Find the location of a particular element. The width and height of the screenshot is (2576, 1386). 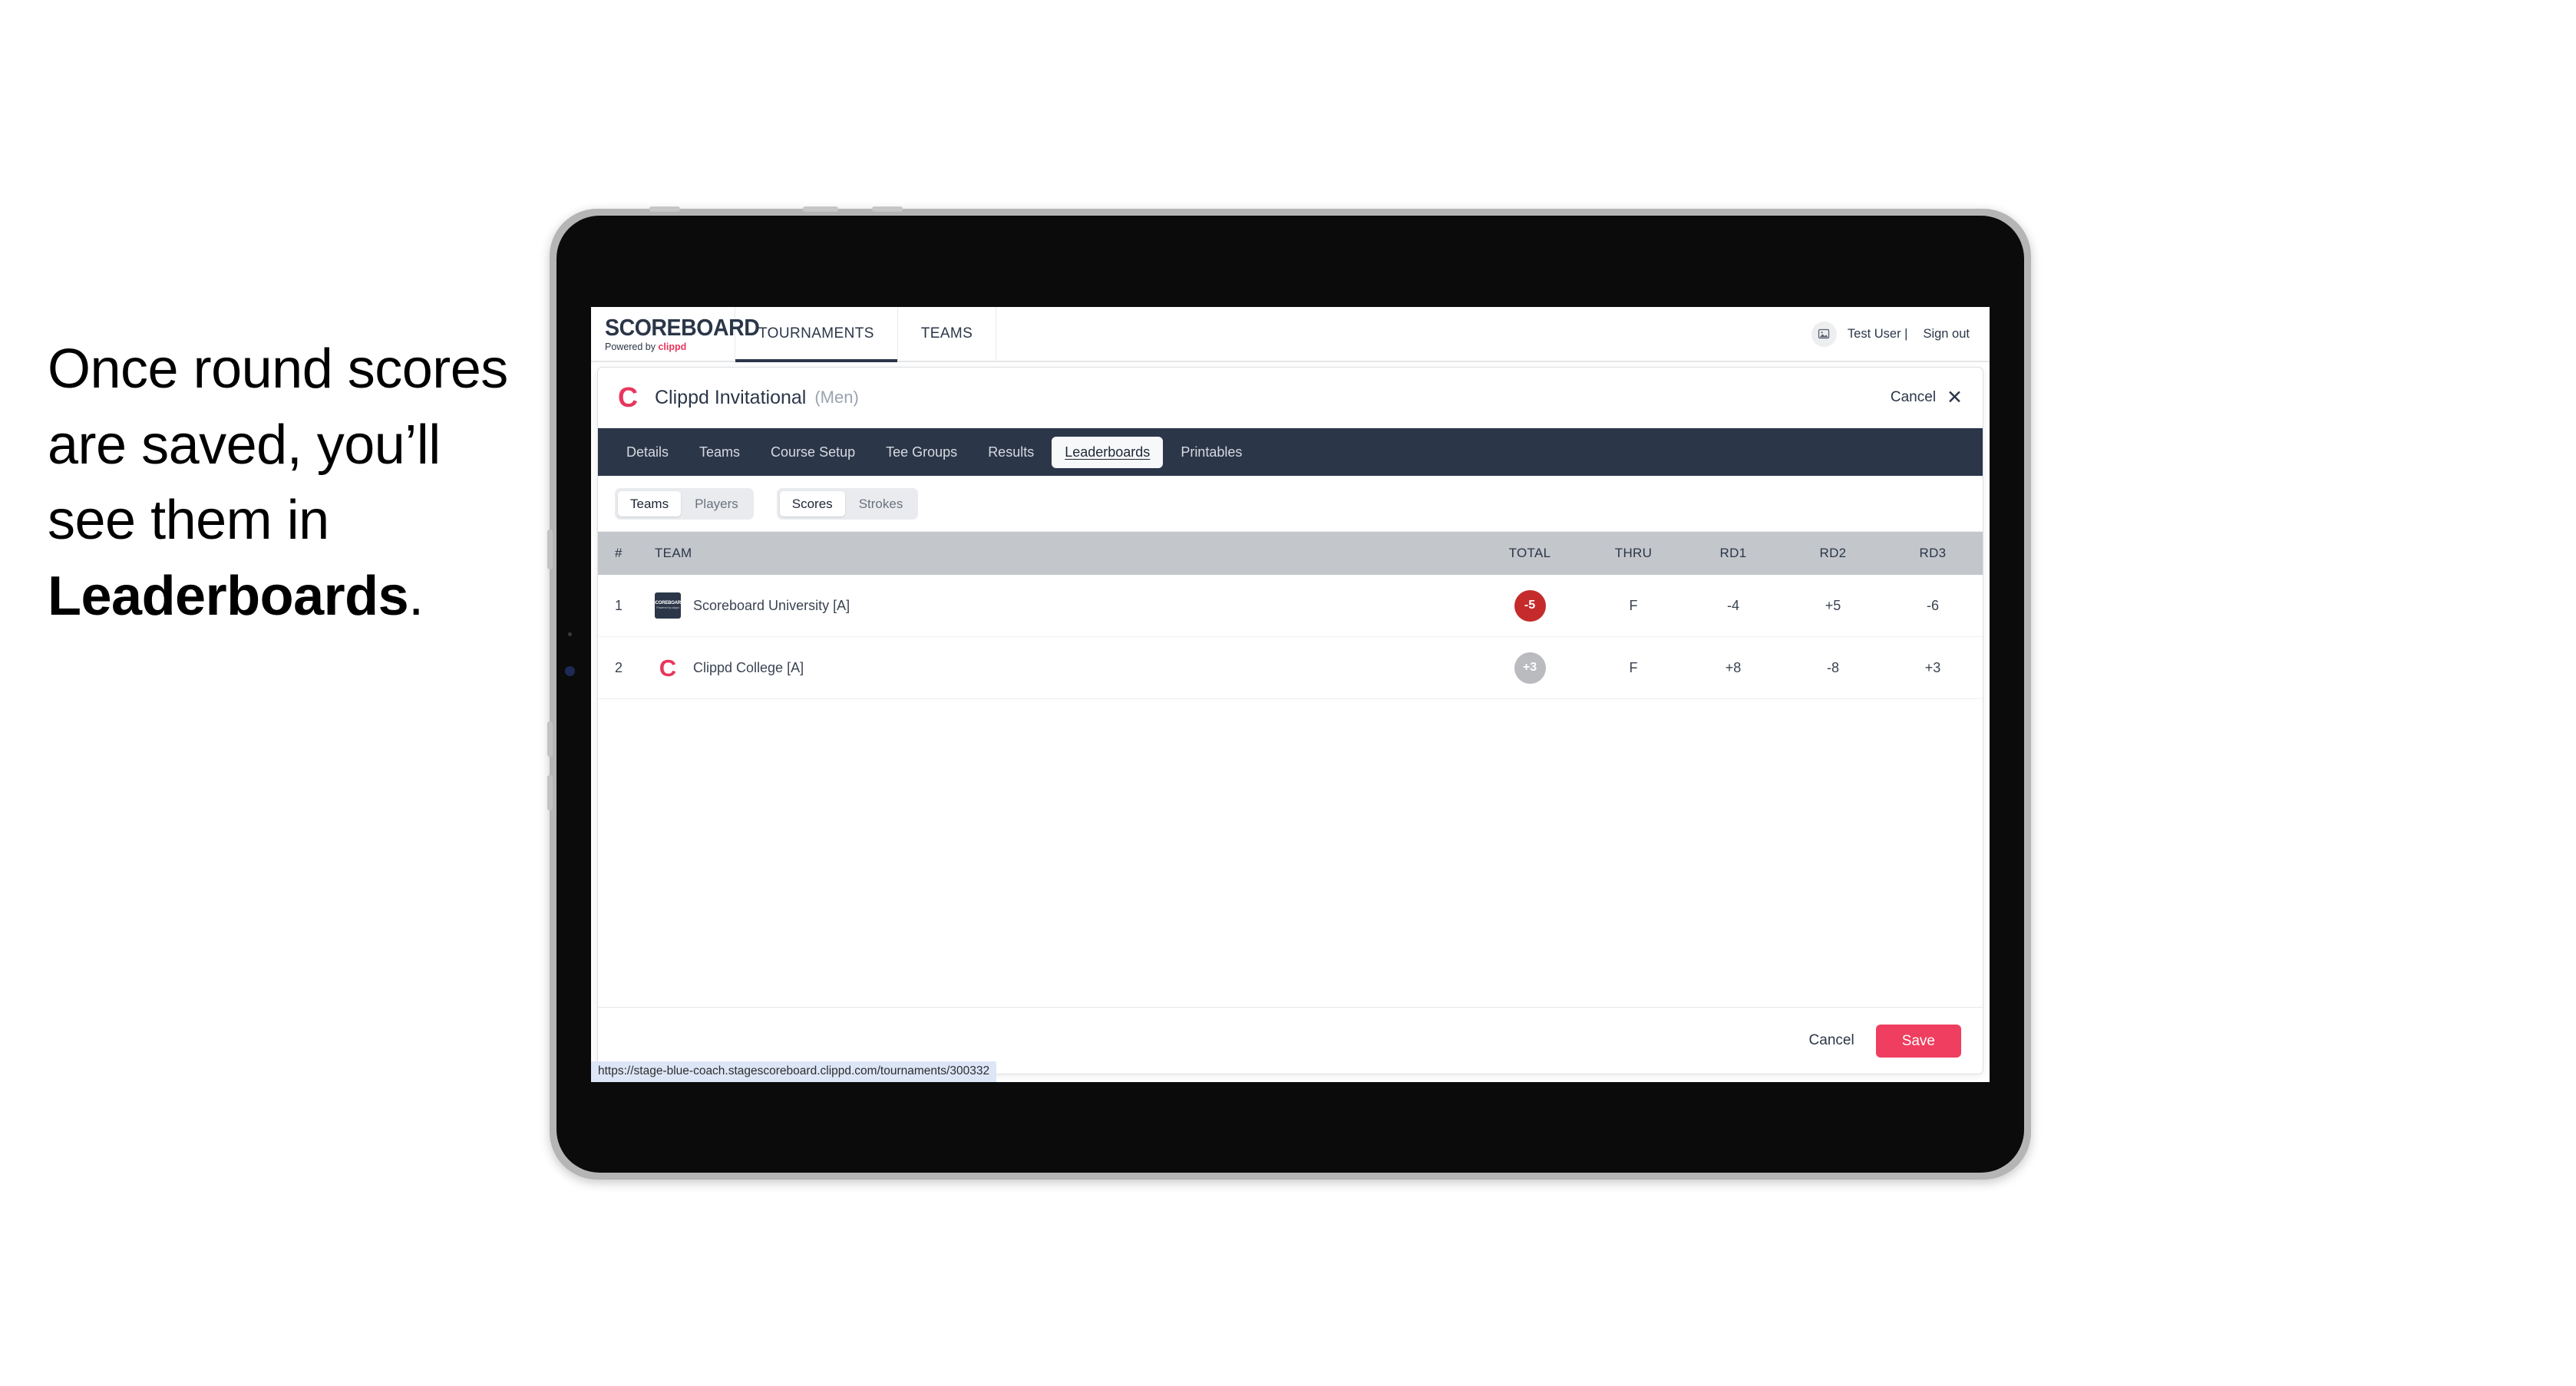

table-row: 2 C Clippd College [A] +3 F +8 -8 +3 is located at coordinates (1290, 668).